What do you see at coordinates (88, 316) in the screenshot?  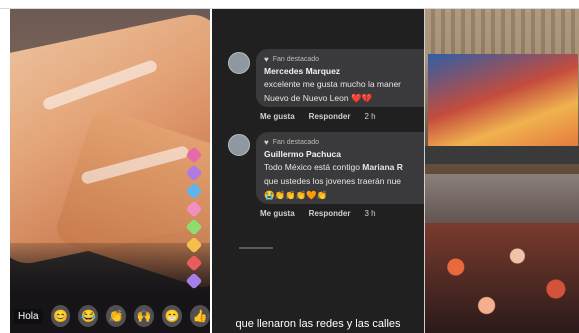 I see `emoji-reaction: 😂` at bounding box center [88, 316].